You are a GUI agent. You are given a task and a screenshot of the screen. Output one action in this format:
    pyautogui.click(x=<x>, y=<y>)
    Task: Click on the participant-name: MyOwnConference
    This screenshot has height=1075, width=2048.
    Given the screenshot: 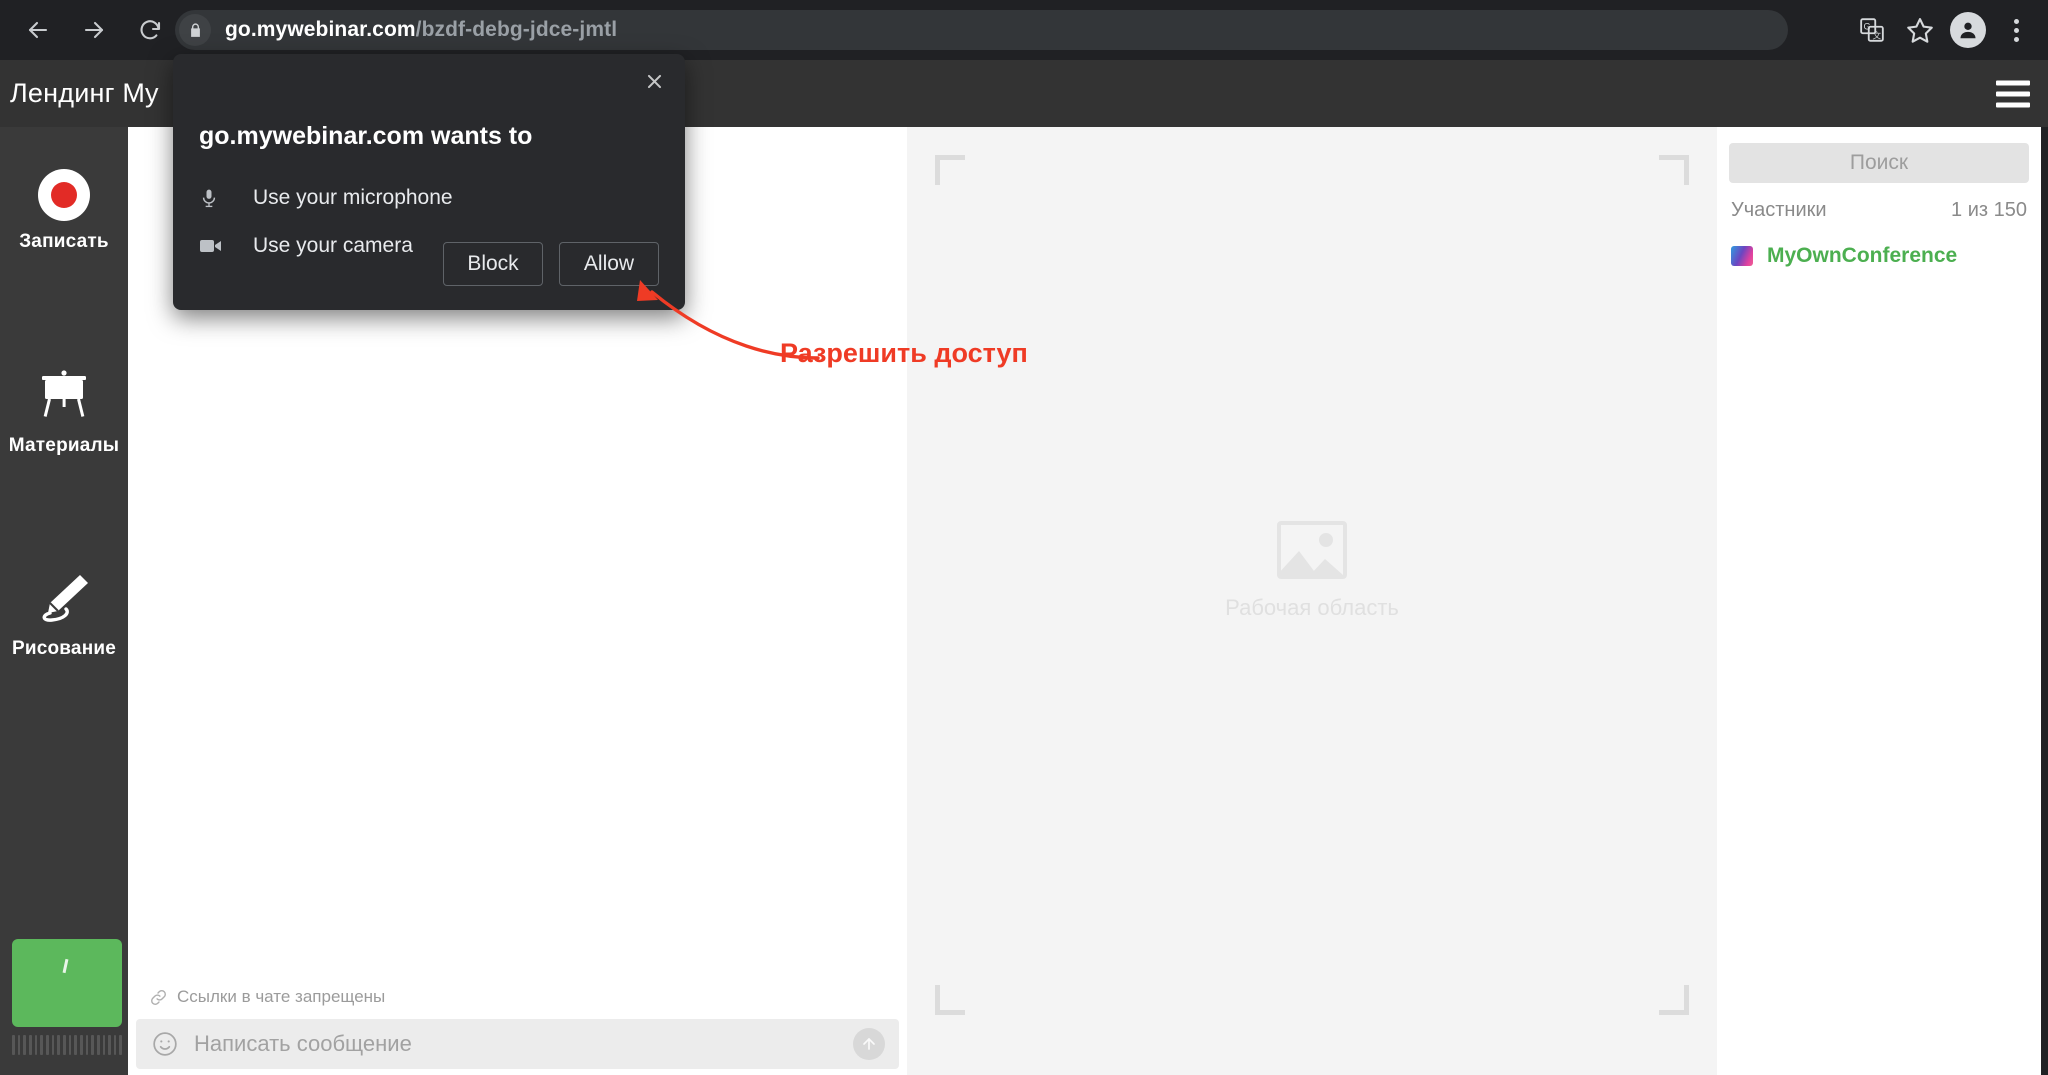 What is the action you would take?
    pyautogui.click(x=1862, y=255)
    